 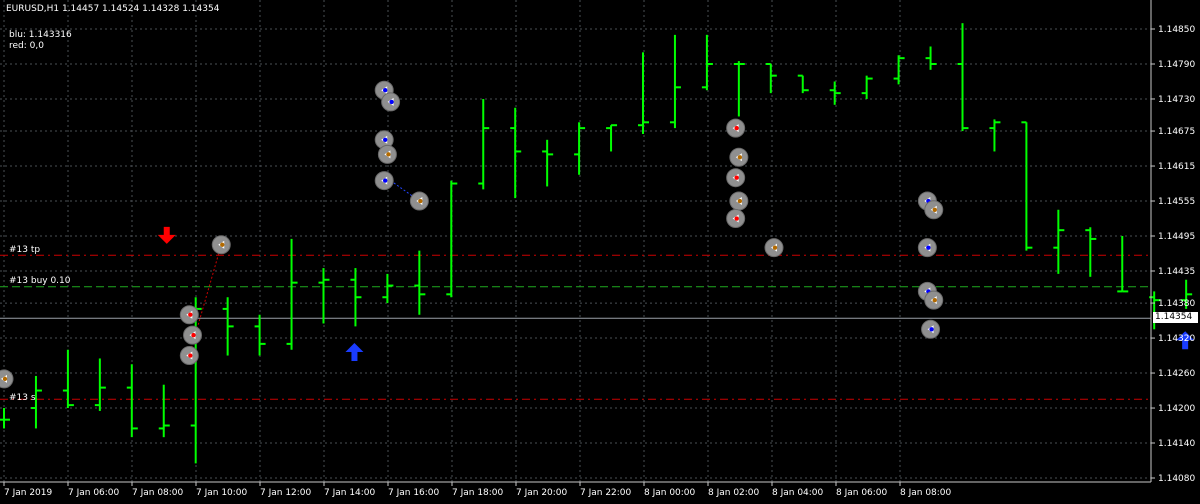 What do you see at coordinates (40, 281) in the screenshot?
I see `buy-level-label: #13 buy 0.10` at bounding box center [40, 281].